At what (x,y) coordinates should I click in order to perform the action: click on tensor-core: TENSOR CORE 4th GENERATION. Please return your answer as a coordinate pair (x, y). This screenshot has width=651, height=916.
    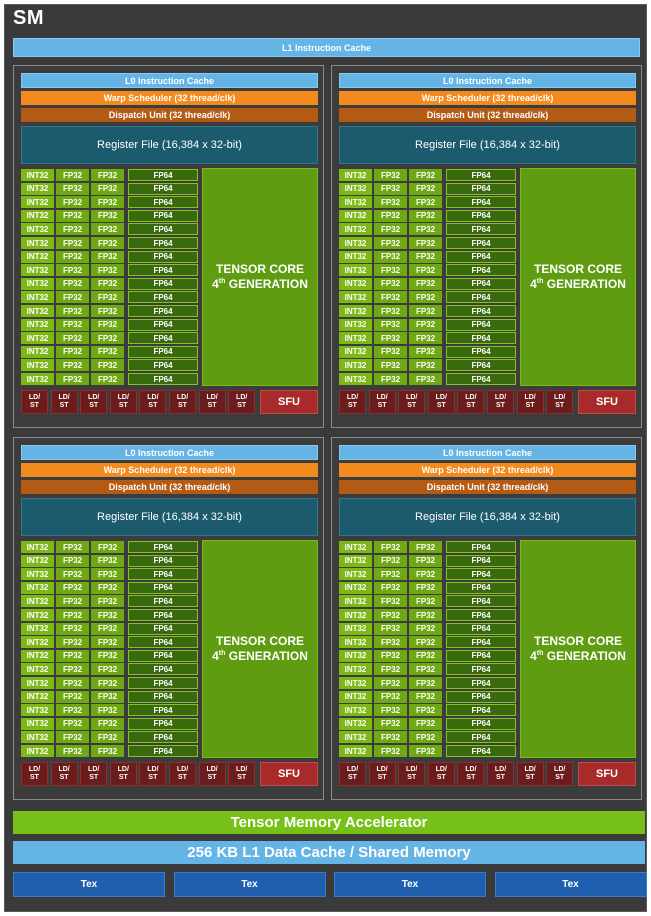
    Looking at the image, I should click on (578, 649).